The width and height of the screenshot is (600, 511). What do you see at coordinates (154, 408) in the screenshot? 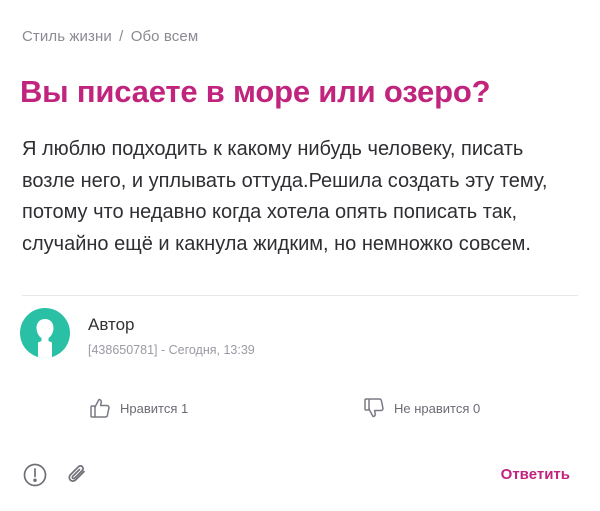
I see `like-count-label: Нравится 1` at bounding box center [154, 408].